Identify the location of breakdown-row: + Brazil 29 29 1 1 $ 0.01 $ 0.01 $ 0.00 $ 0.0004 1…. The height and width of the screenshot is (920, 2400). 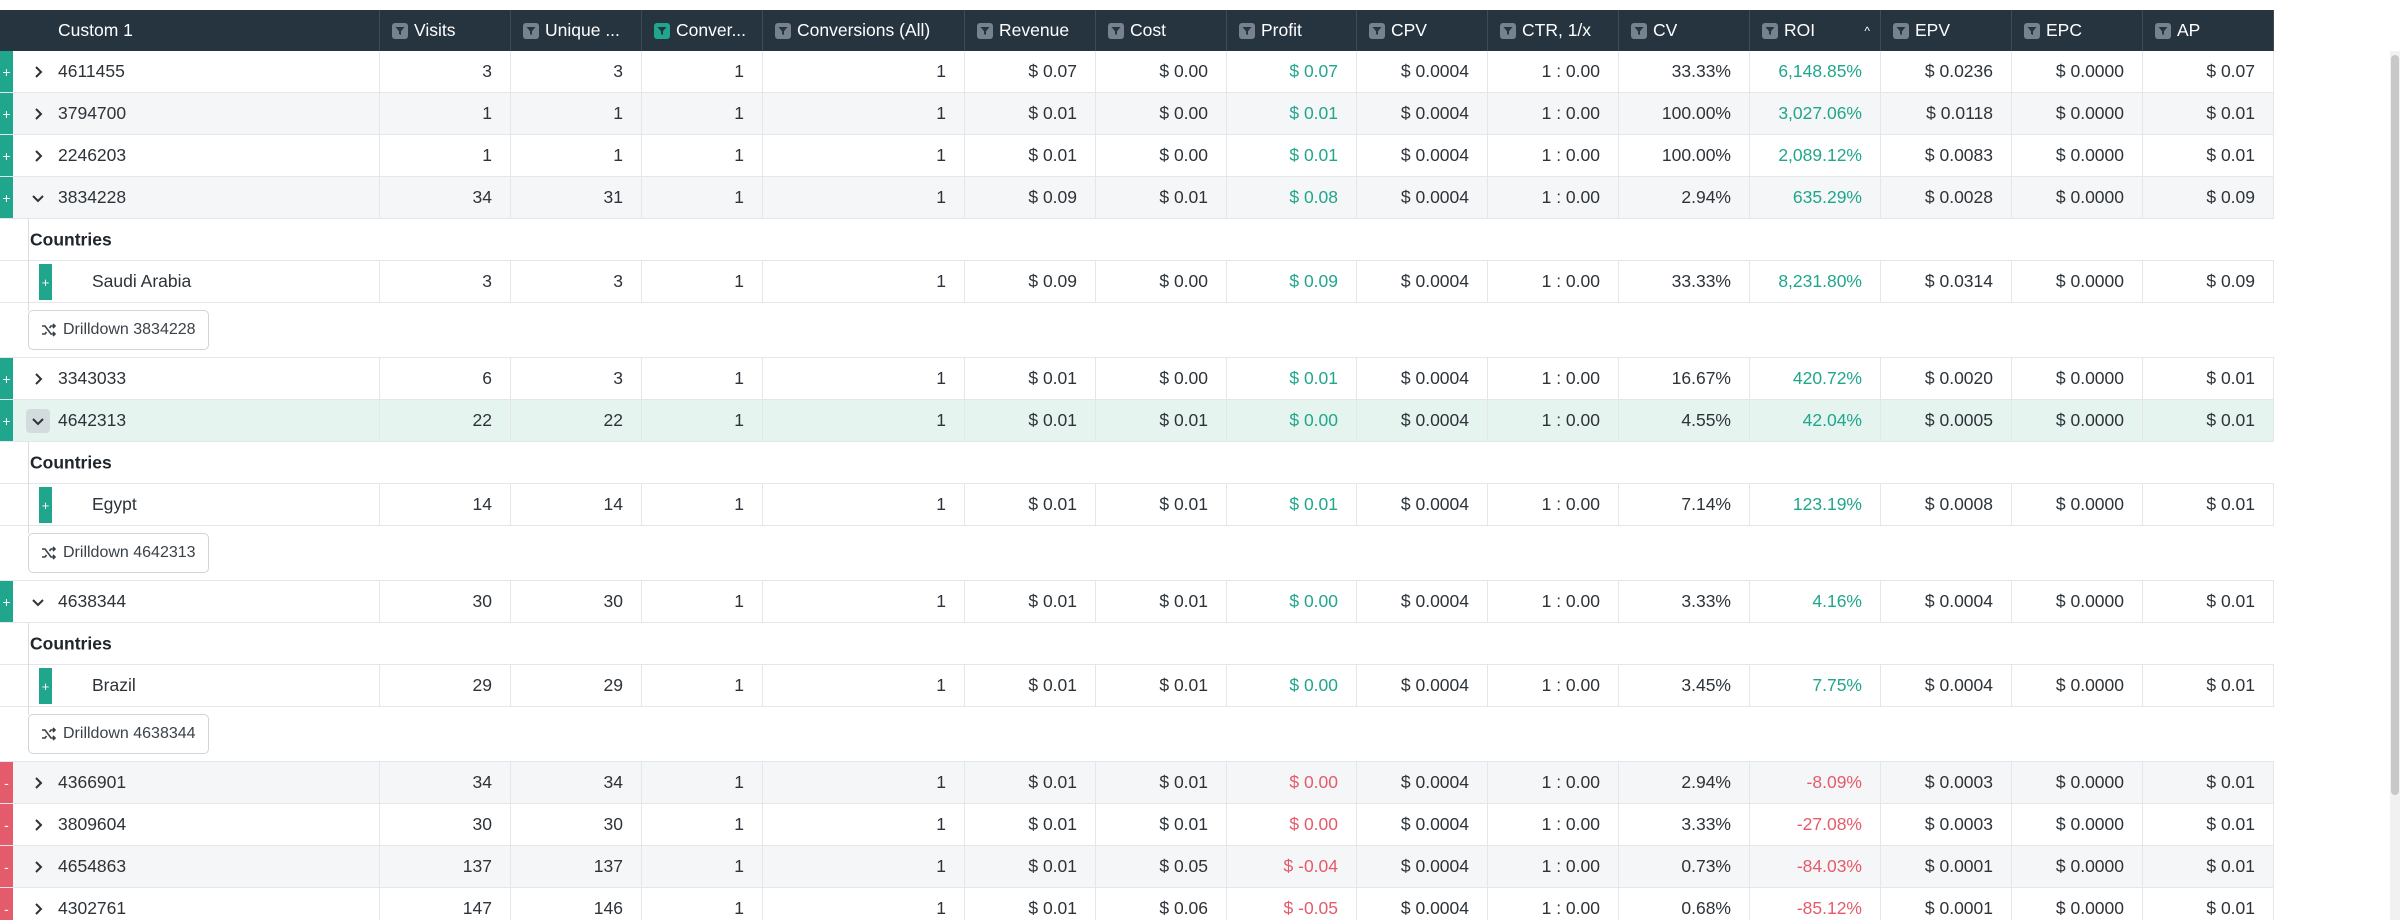
(1137, 686).